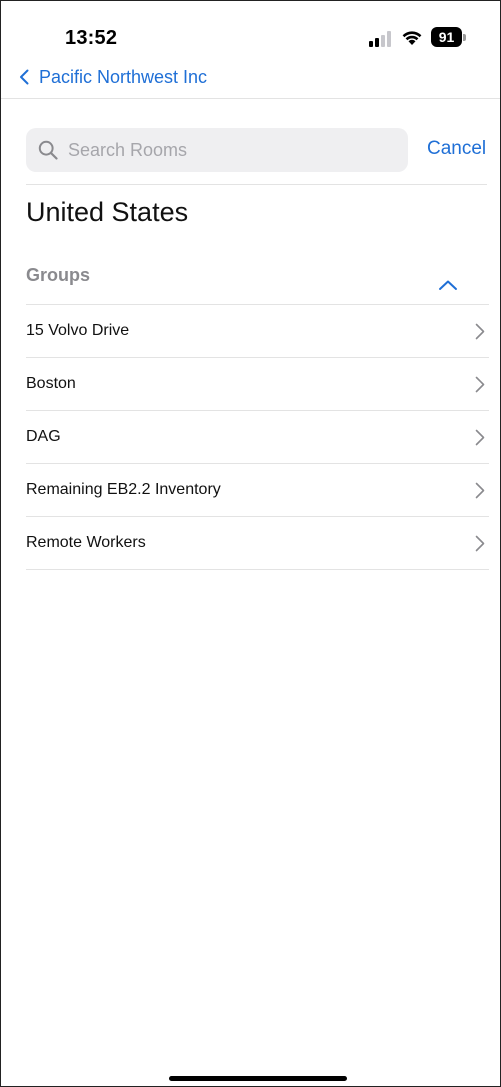 The width and height of the screenshot is (501, 1087). Describe the element at coordinates (448, 285) in the screenshot. I see `chevron-up-icon` at that location.